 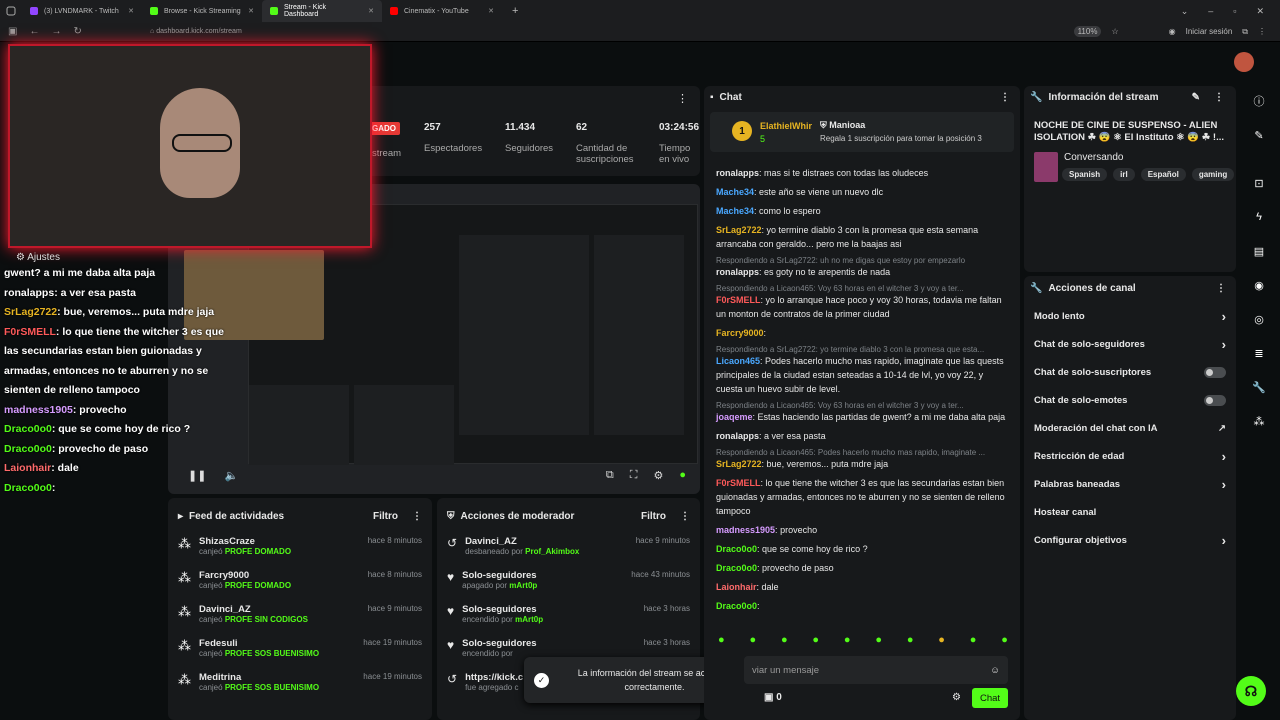 I want to click on chat-username: Laionhair, so click(x=736, y=587).